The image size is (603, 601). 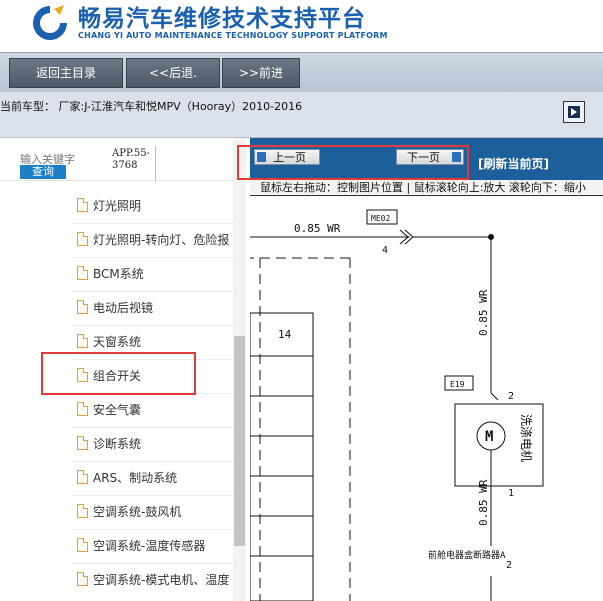 I want to click on platform-title: 畅易汽车维修技术支持平台, so click(x=222, y=19).